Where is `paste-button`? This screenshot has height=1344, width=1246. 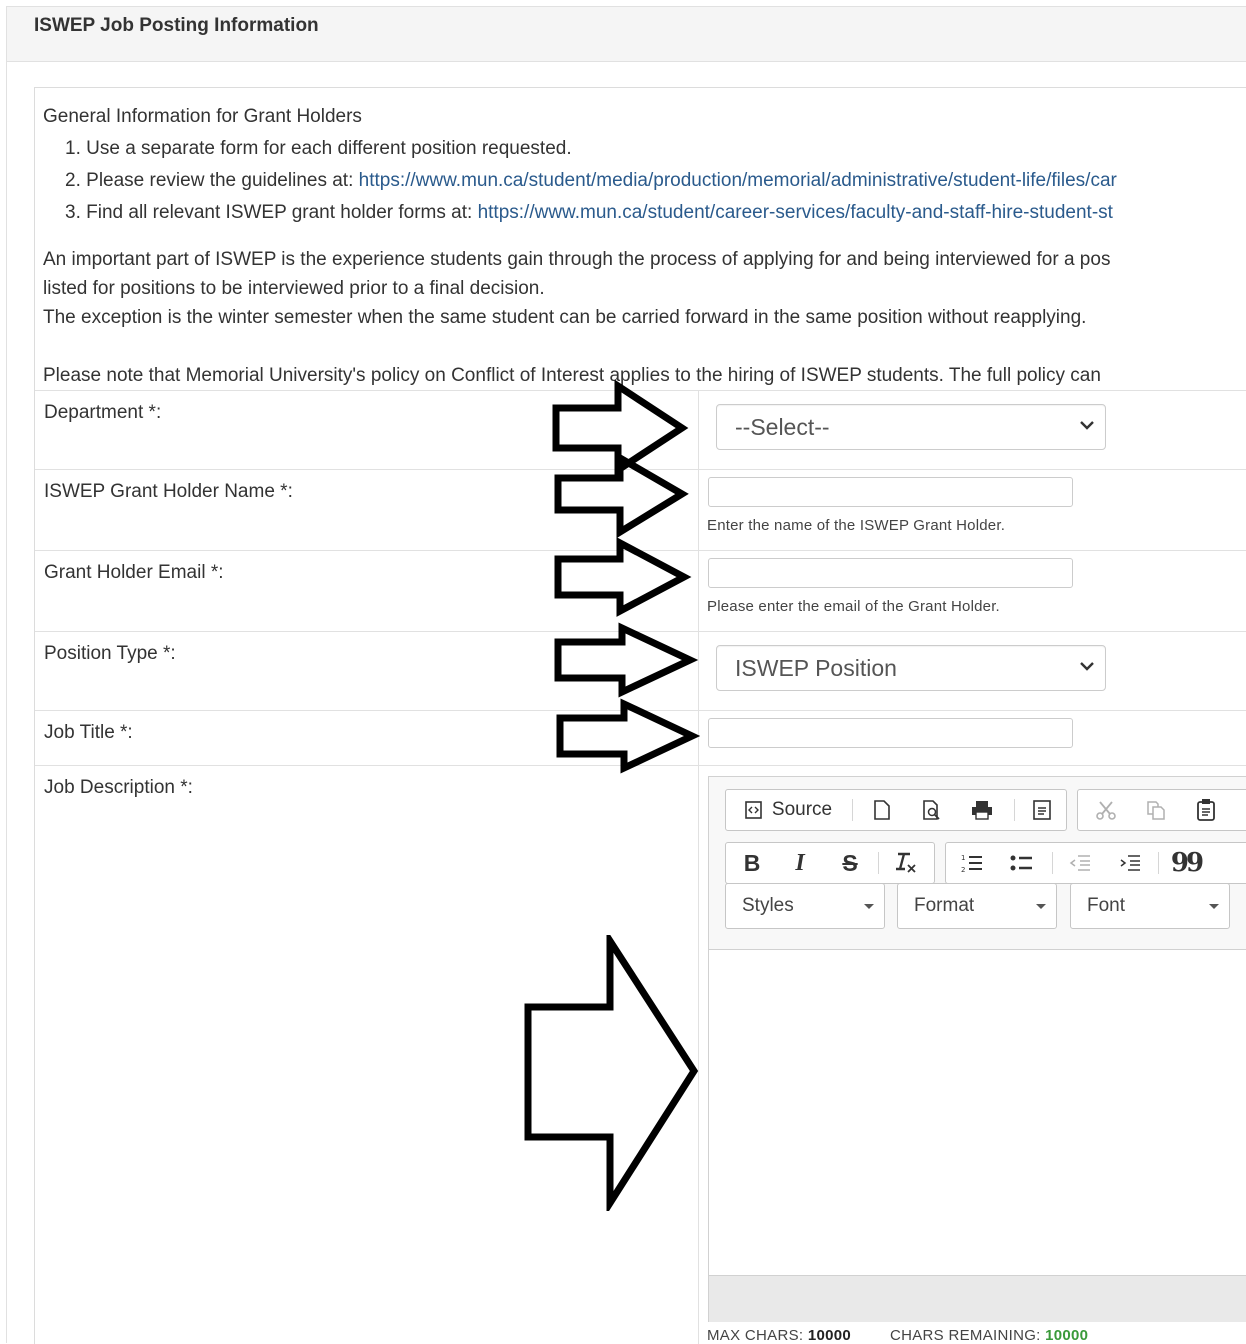
paste-button is located at coordinates (1206, 810).